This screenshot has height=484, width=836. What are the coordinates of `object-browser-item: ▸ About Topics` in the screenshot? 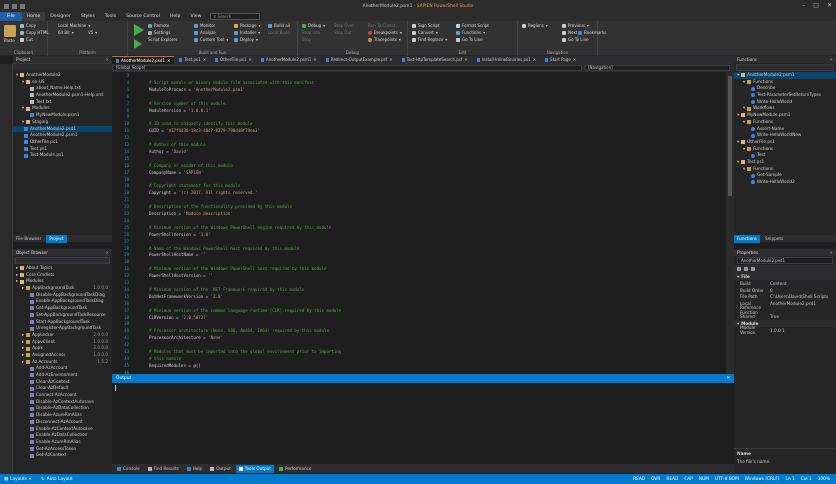 It's located at (62, 268).